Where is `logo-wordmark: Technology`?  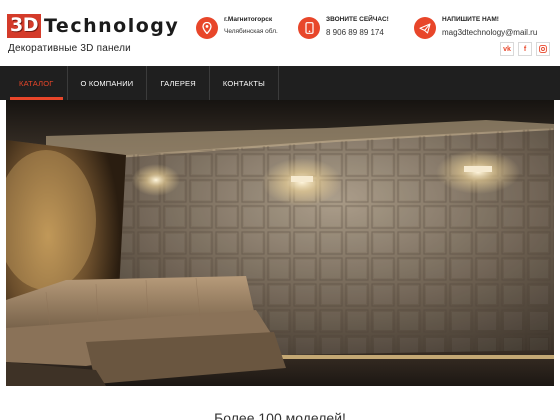 logo-wordmark: Technology is located at coordinates (112, 26).